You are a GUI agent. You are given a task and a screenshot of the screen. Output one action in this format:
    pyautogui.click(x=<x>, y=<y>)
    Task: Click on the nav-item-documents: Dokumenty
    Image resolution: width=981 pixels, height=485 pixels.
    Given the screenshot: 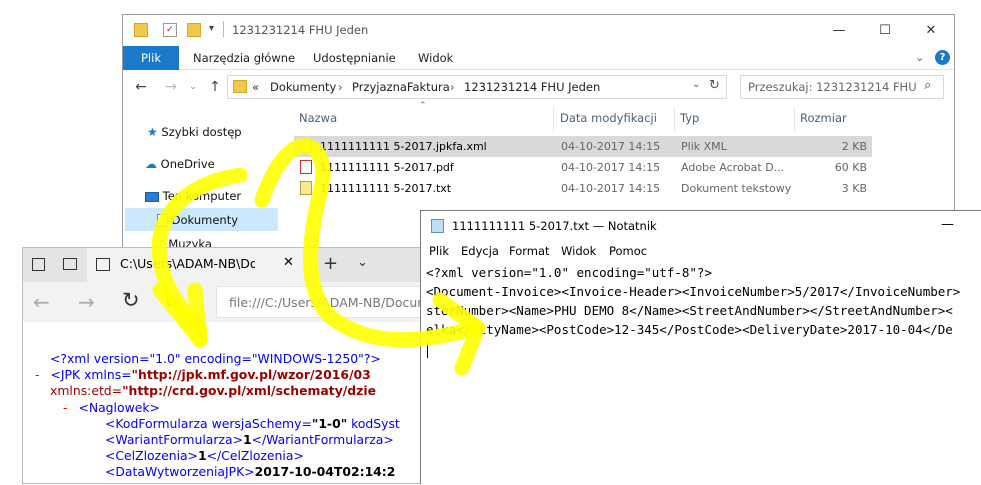 What is the action you would take?
    pyautogui.click(x=197, y=220)
    